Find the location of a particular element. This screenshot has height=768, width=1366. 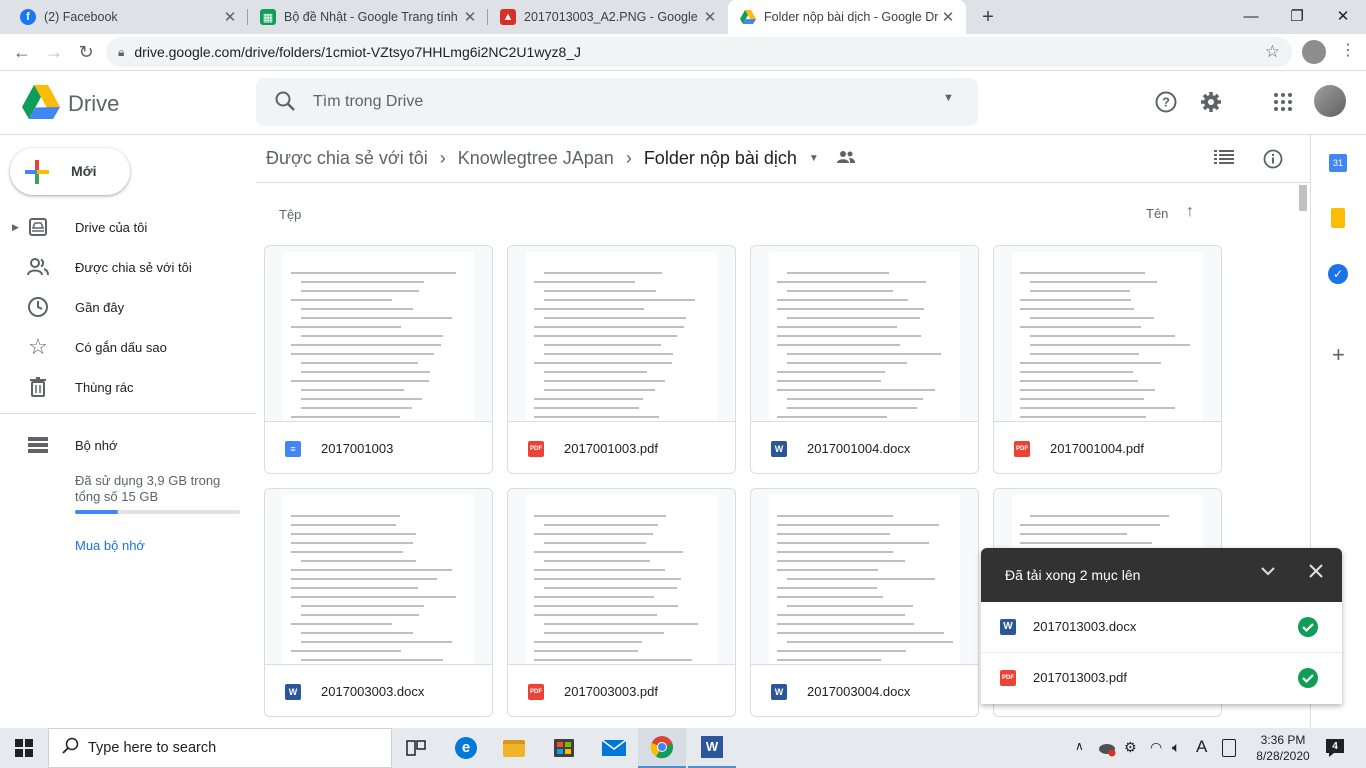

tab-facebook: f (2) Facebook ✕ is located at coordinates (128, 17).